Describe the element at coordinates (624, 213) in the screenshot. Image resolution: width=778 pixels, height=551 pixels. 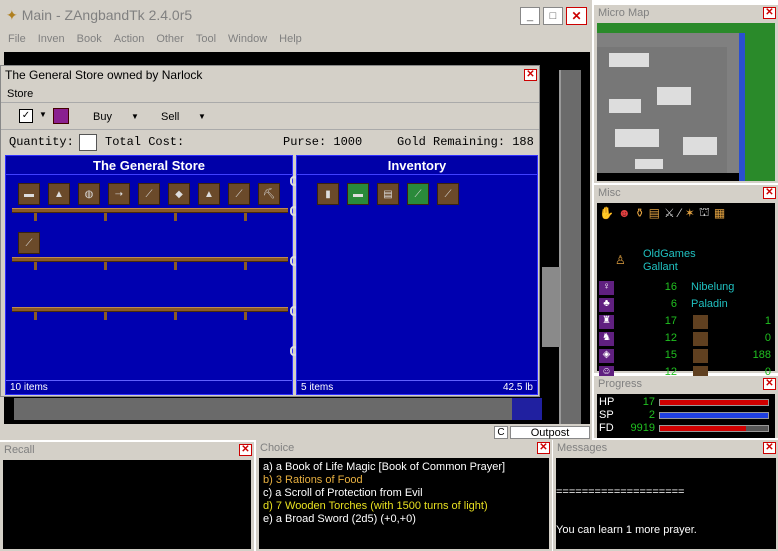
I see `mouth-icon: ☻` at that location.